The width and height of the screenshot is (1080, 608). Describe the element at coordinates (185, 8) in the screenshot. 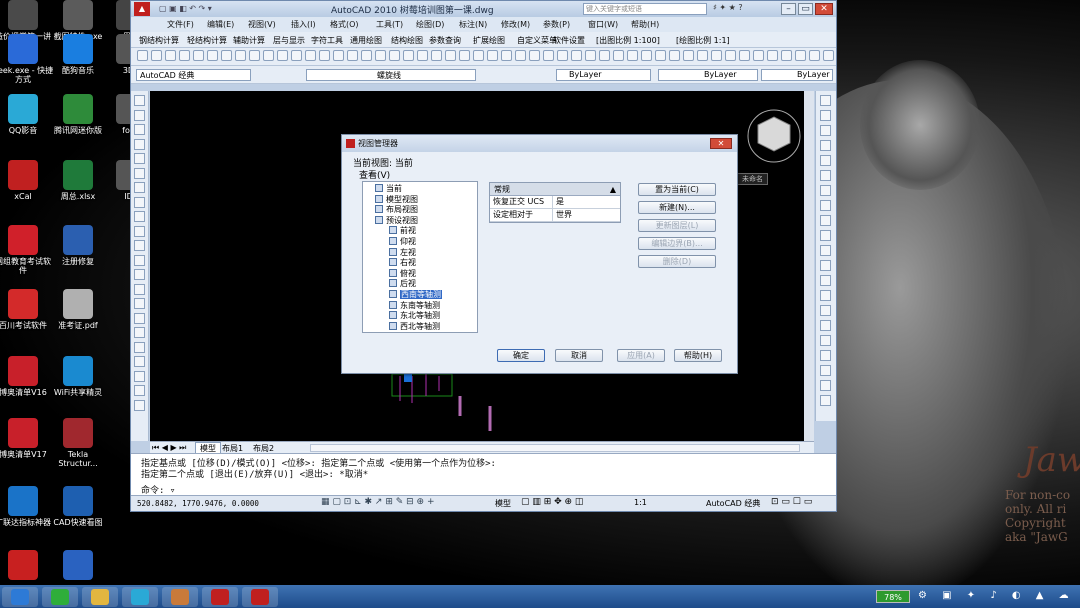

I see `quick-access-icons: ▢ ▣ ◧ ↶ ↷ ▾` at that location.